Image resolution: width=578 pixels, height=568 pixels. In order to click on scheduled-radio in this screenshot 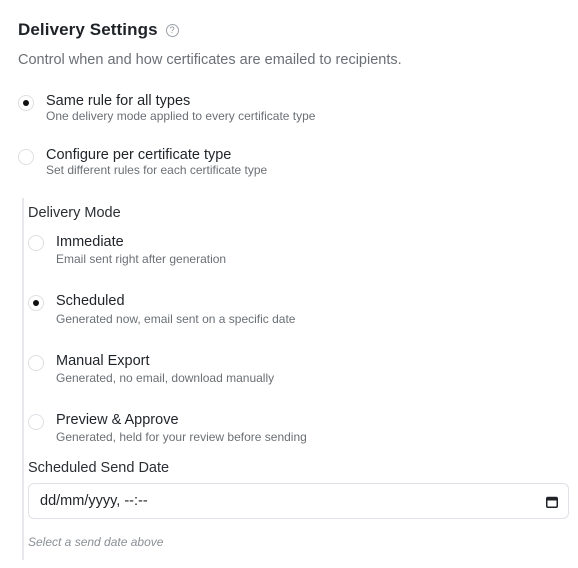, I will do `click(36, 303)`.